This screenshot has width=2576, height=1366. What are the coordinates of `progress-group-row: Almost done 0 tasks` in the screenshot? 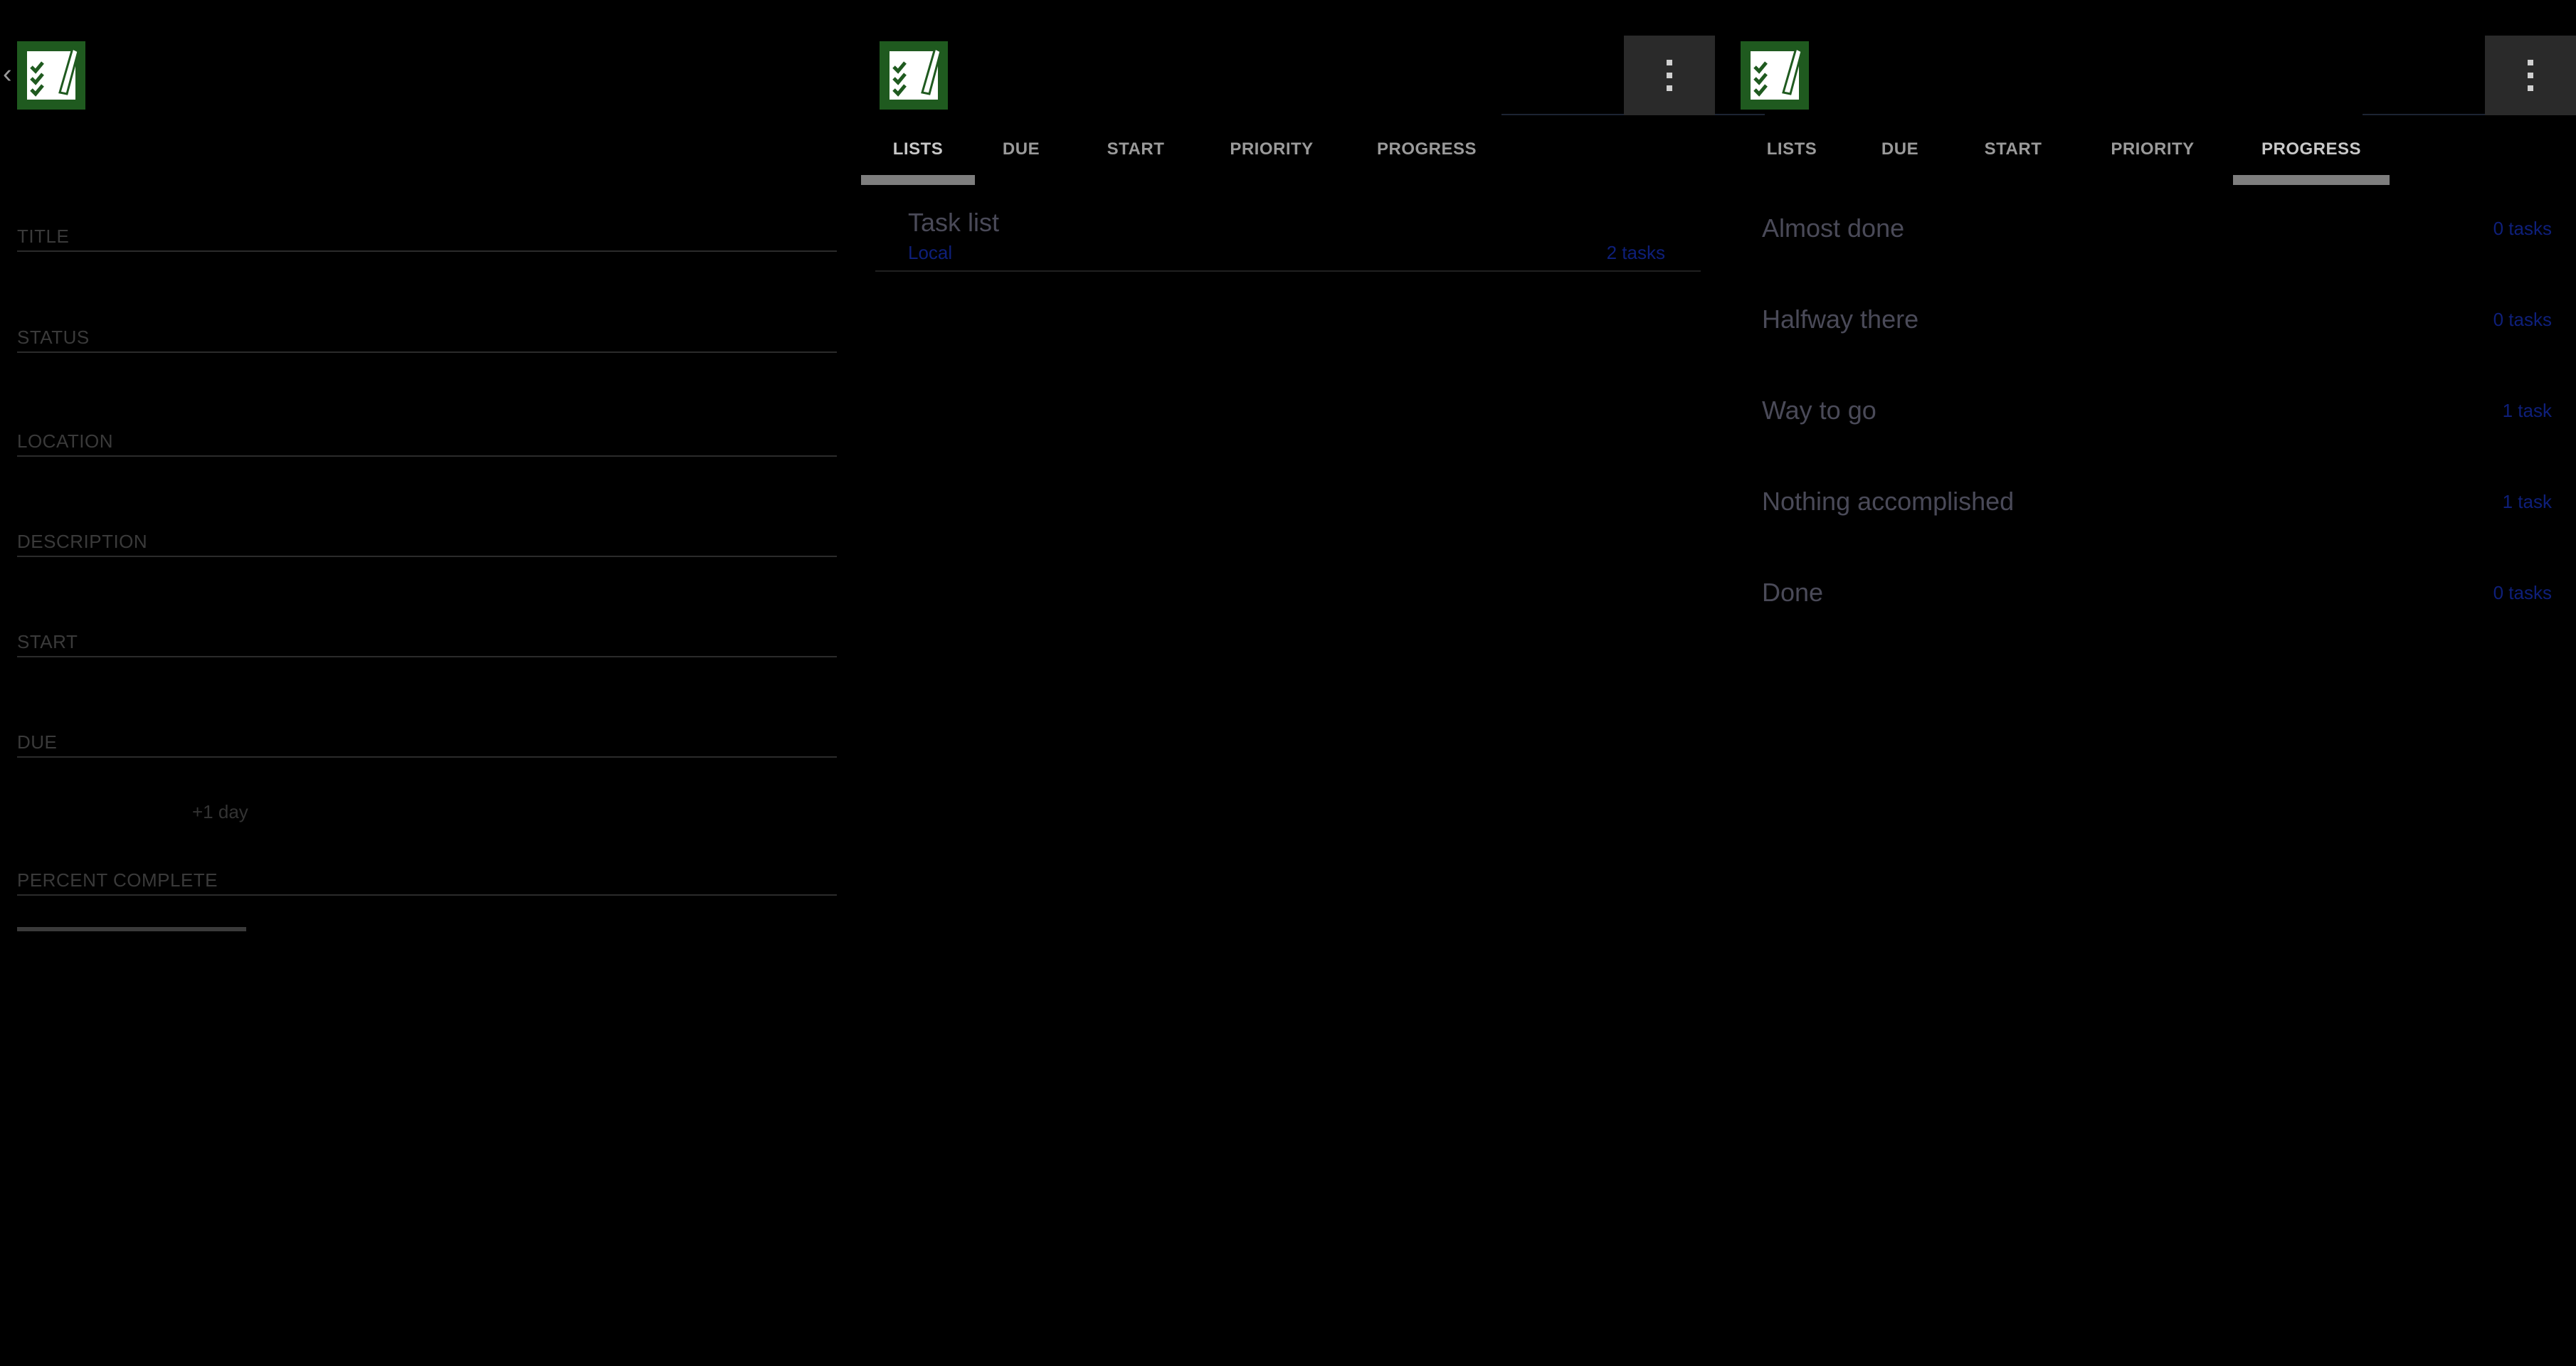 It's located at (2150, 234).